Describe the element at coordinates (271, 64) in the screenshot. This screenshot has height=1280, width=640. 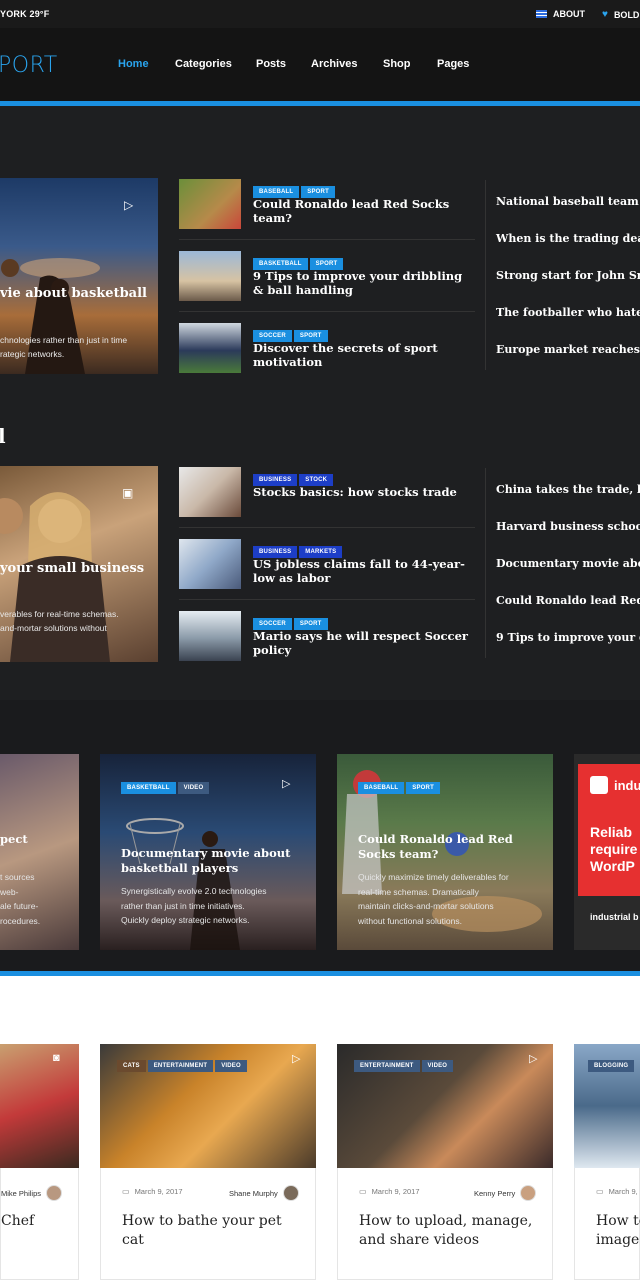
I see `nav-posts: Posts` at that location.